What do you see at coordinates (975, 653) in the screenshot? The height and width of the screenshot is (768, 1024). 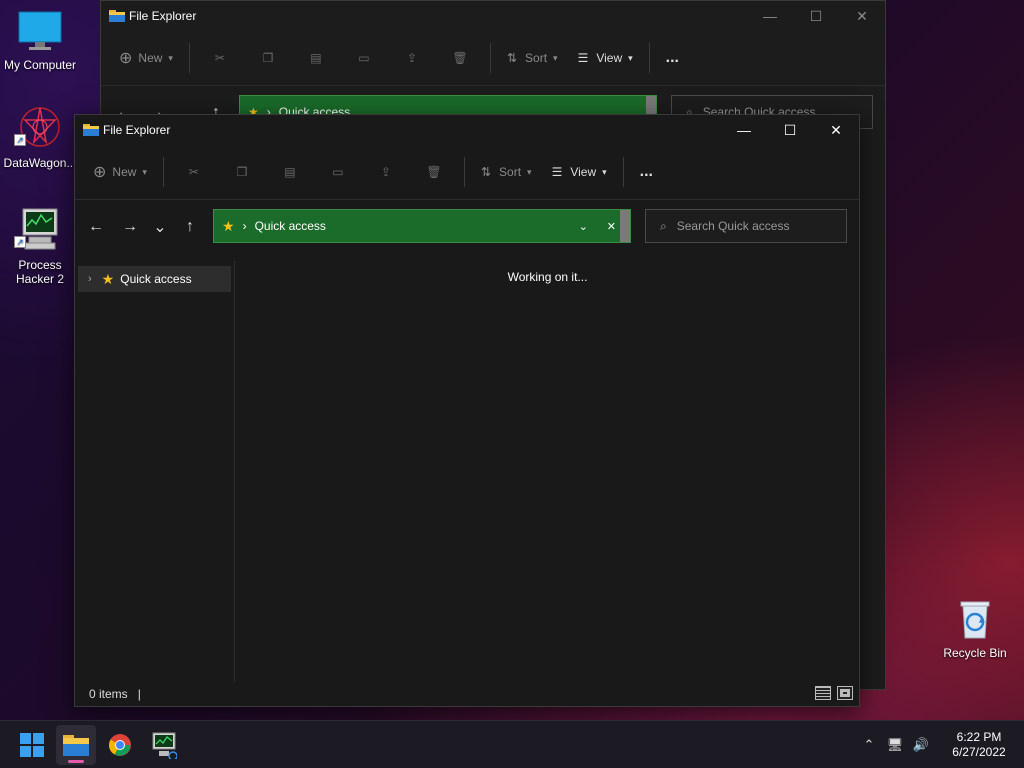 I see `desktop-icon-label: Recycle Bin` at bounding box center [975, 653].